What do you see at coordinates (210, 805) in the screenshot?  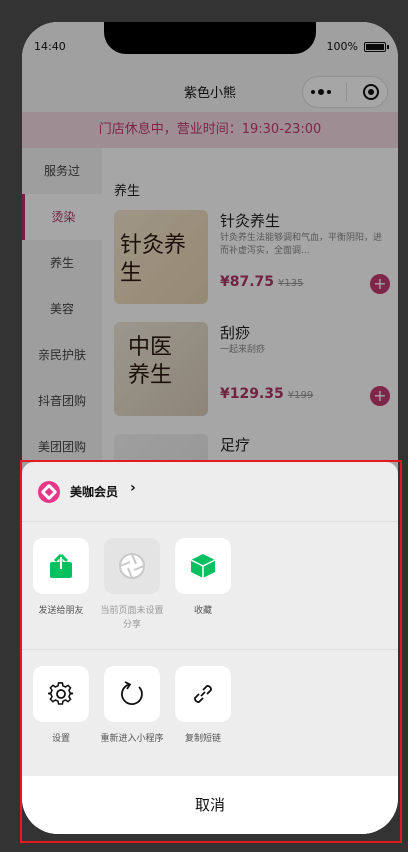 I see `cancel-button: 取消` at bounding box center [210, 805].